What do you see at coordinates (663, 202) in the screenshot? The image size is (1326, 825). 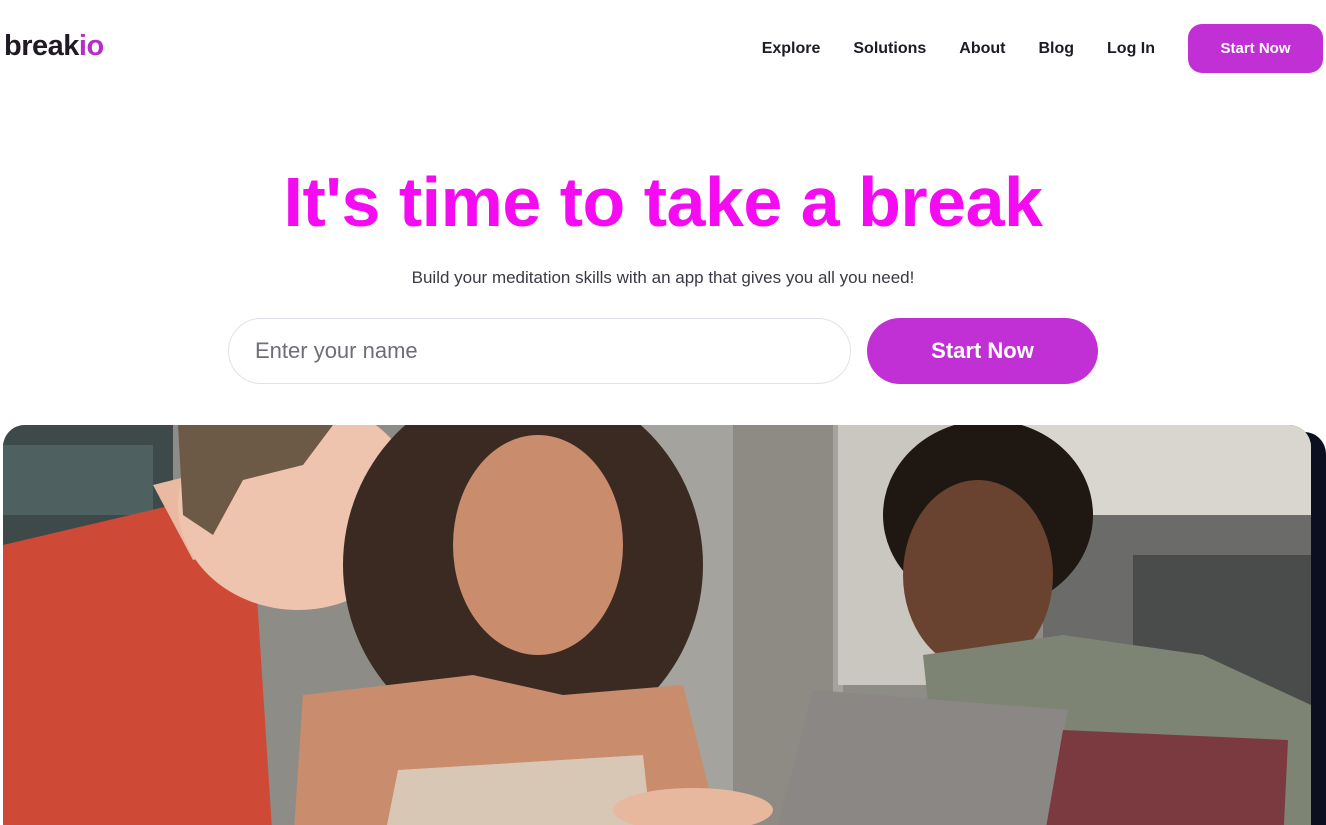 I see `hero-title: It's time to take a break` at bounding box center [663, 202].